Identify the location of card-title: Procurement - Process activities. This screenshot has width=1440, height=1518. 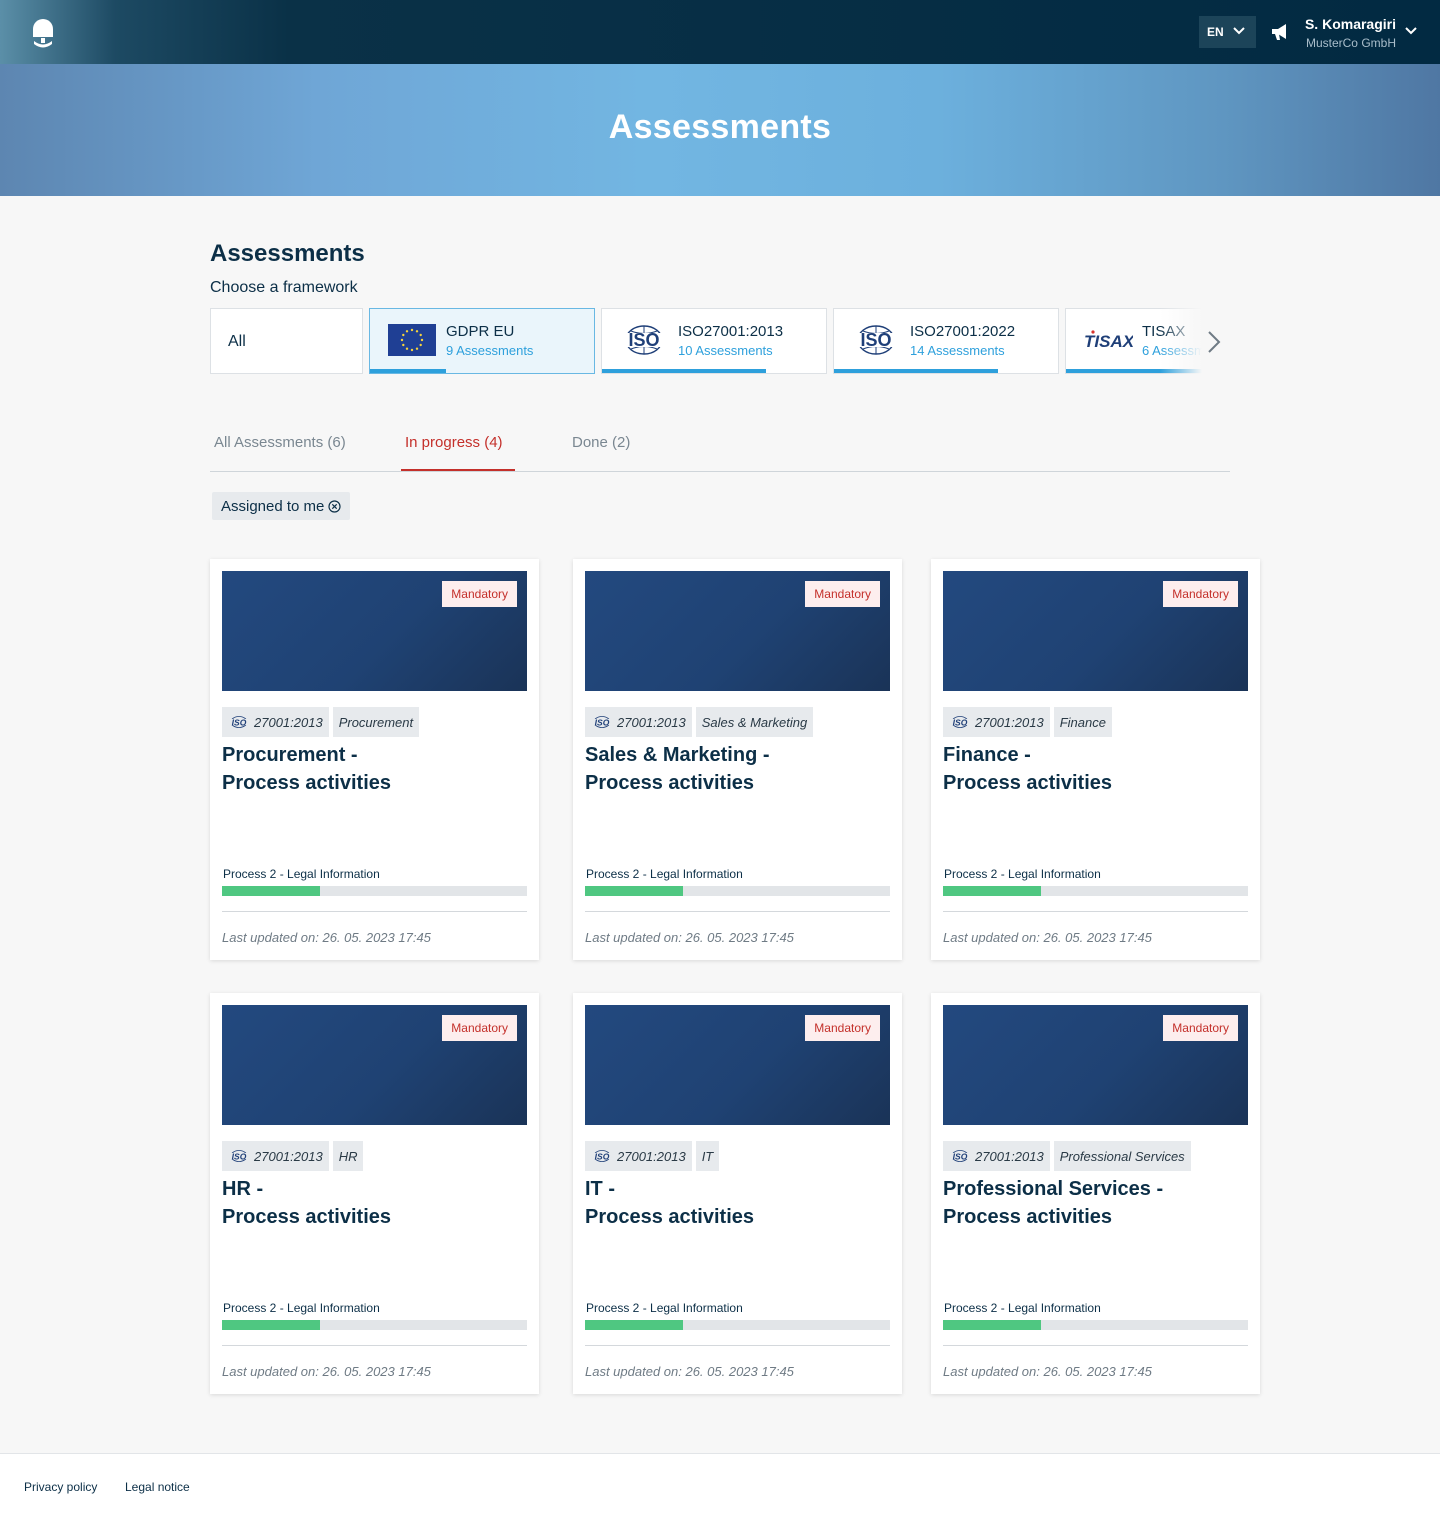
(374, 769).